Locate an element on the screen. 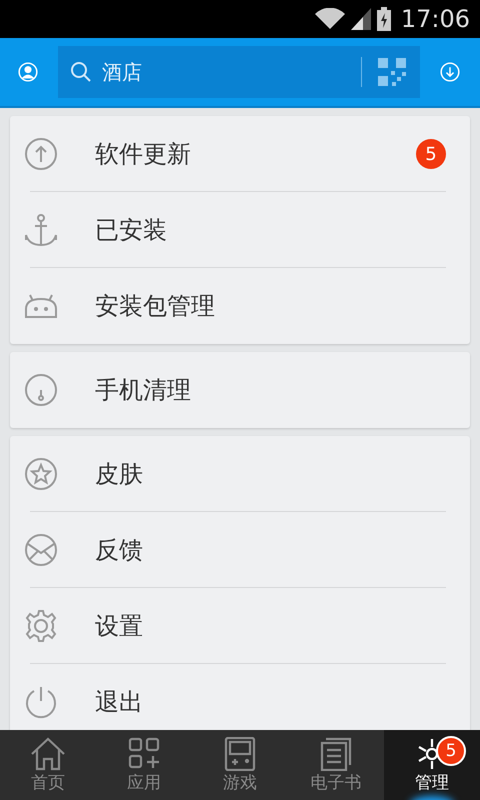  document-icon is located at coordinates (336, 753).